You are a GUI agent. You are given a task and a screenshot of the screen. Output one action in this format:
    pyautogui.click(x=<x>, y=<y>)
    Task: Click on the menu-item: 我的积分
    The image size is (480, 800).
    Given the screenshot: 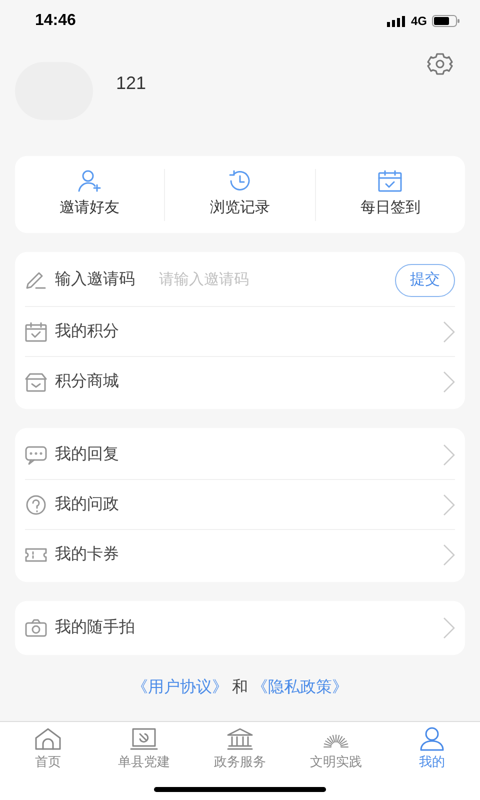 What is the action you would take?
    pyautogui.click(x=240, y=332)
    